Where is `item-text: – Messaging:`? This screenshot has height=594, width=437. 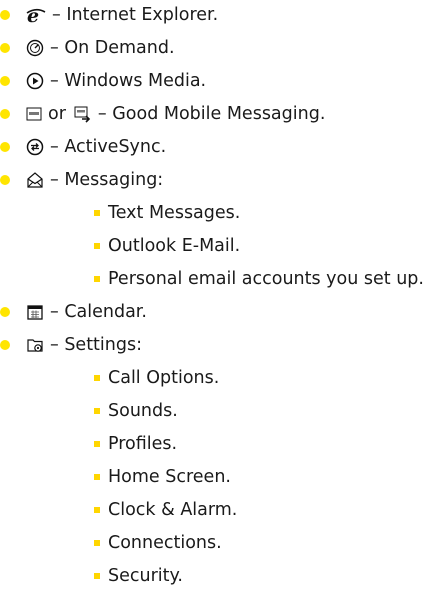
item-text: – Messaging: is located at coordinates (107, 180).